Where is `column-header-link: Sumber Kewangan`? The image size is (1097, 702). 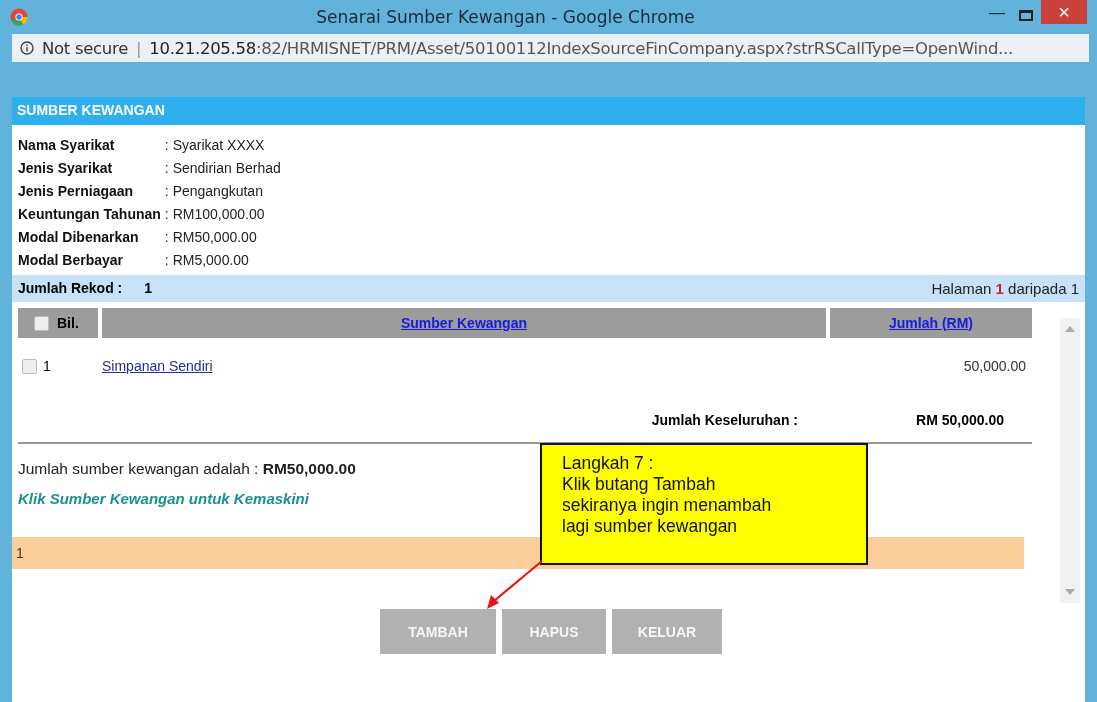 column-header-link: Sumber Kewangan is located at coordinates (464, 323).